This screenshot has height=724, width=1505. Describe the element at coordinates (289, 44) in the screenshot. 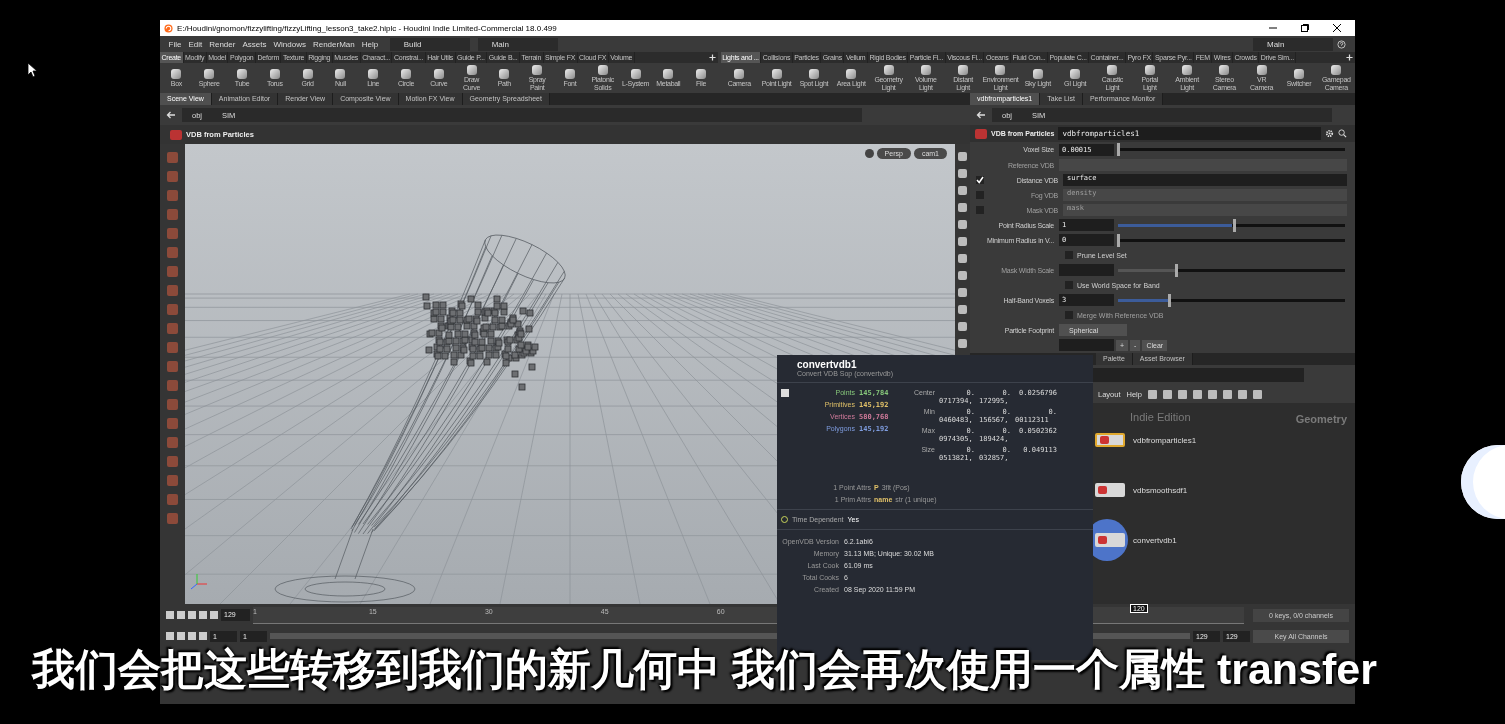

I see `menu-item: Windows` at that location.